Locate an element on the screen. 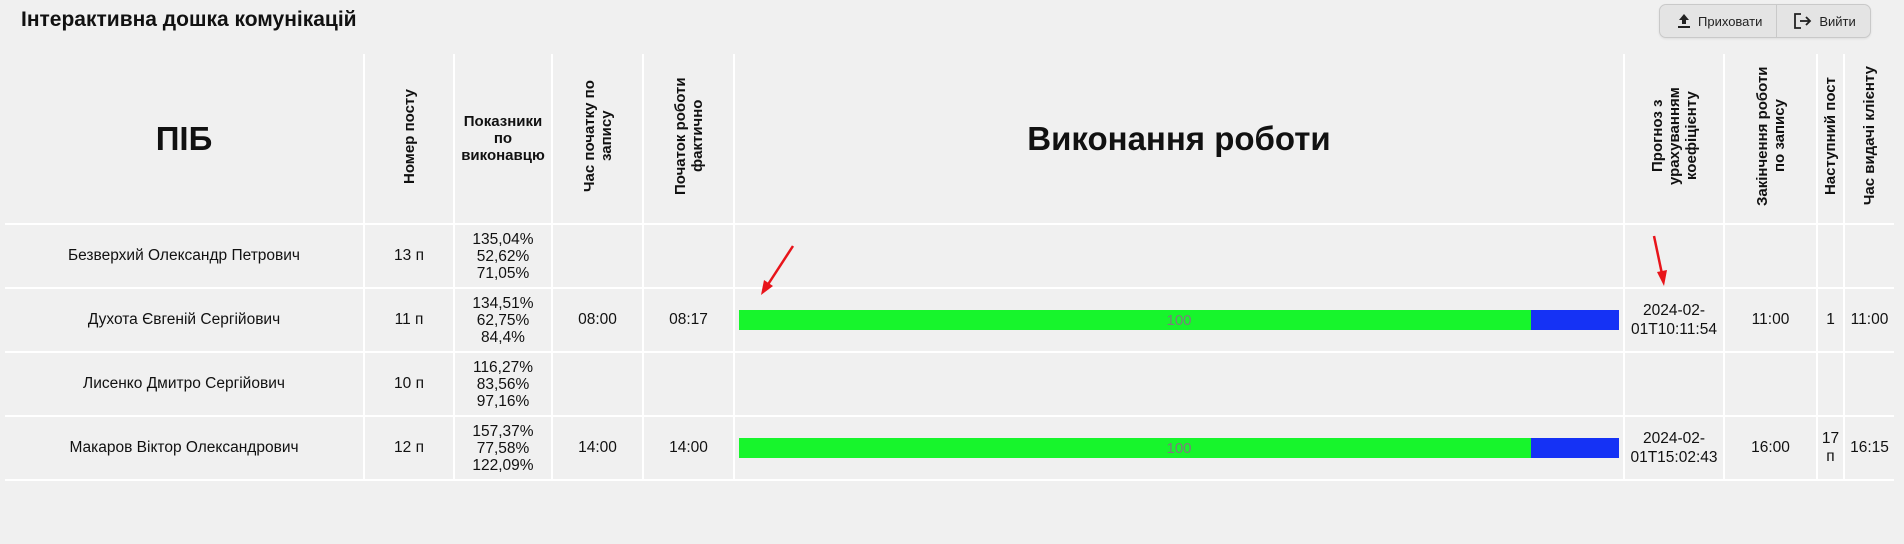 This screenshot has width=1904, height=544. stat-value: 97,16% is located at coordinates (503, 401).